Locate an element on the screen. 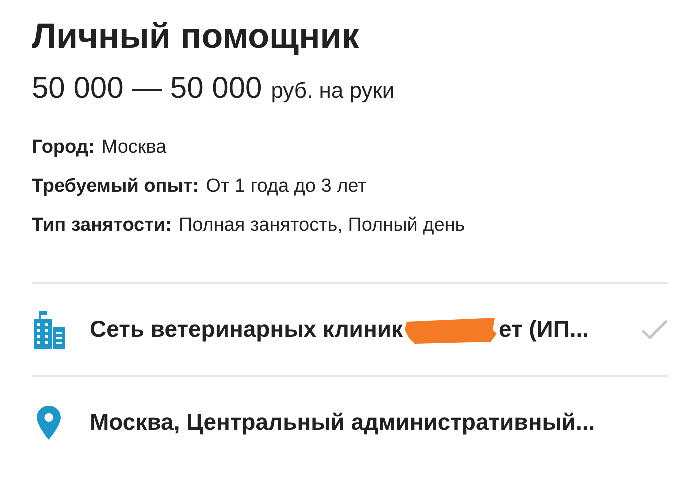 The width and height of the screenshot is (700, 486). detail-label: Требуемый опыт: is located at coordinates (116, 187).